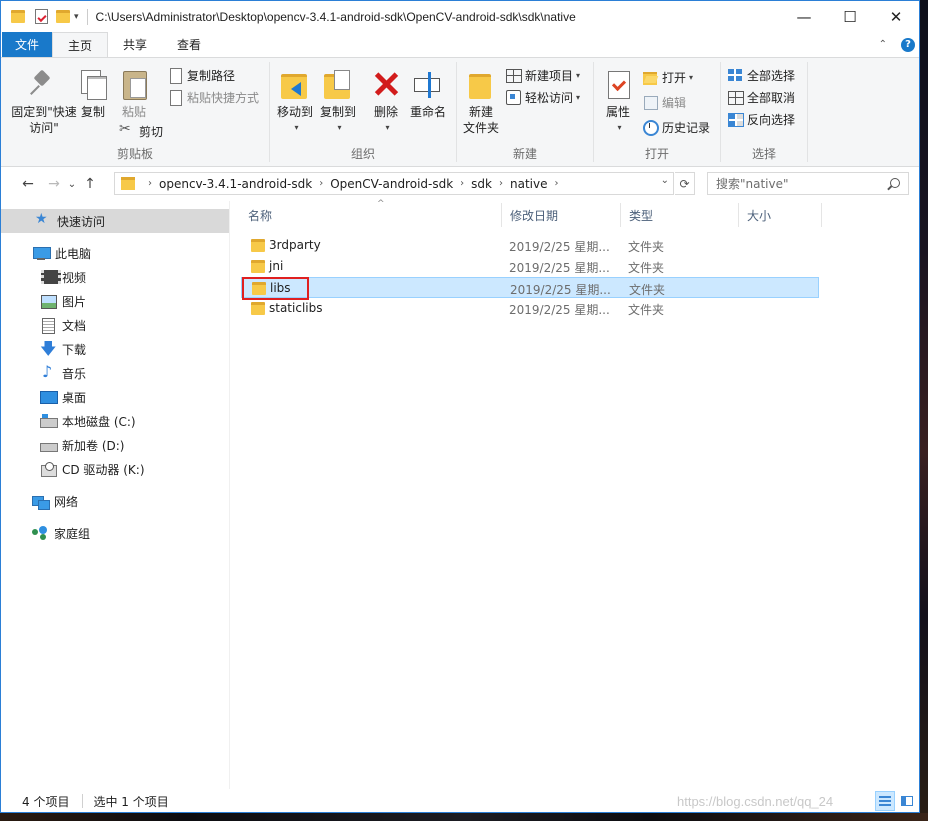 The width and height of the screenshot is (928, 821). What do you see at coordinates (908, 44) in the screenshot?
I see `help-icon: ?` at bounding box center [908, 44].